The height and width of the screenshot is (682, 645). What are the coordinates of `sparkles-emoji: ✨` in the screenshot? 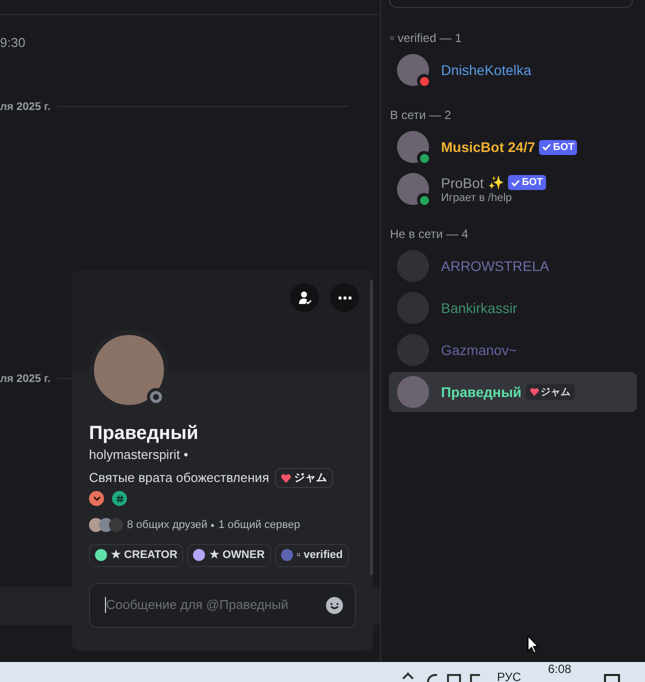 It's located at (496, 183).